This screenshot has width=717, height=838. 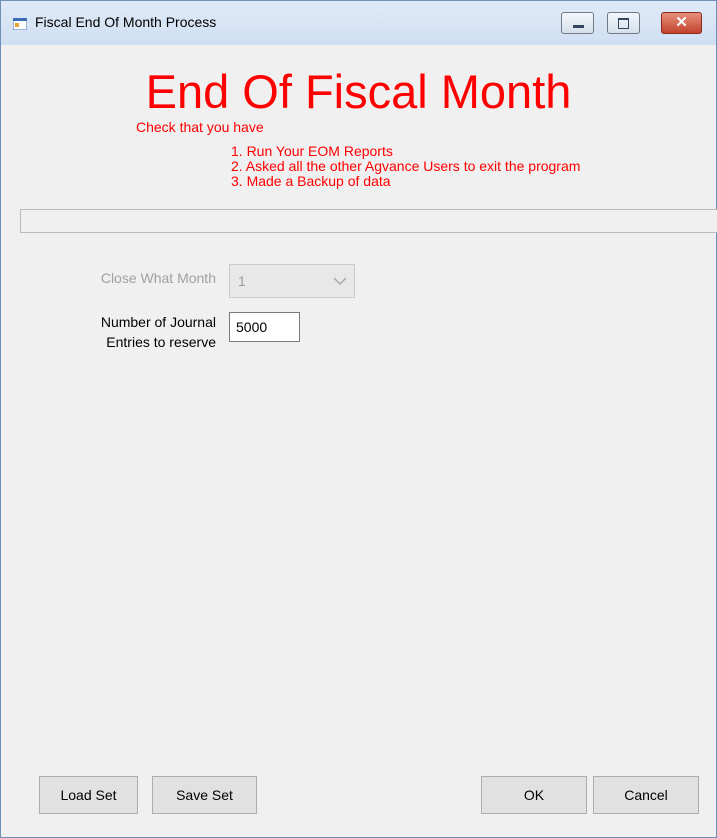 What do you see at coordinates (646, 795) in the screenshot?
I see `cancel-button: Cancel` at bounding box center [646, 795].